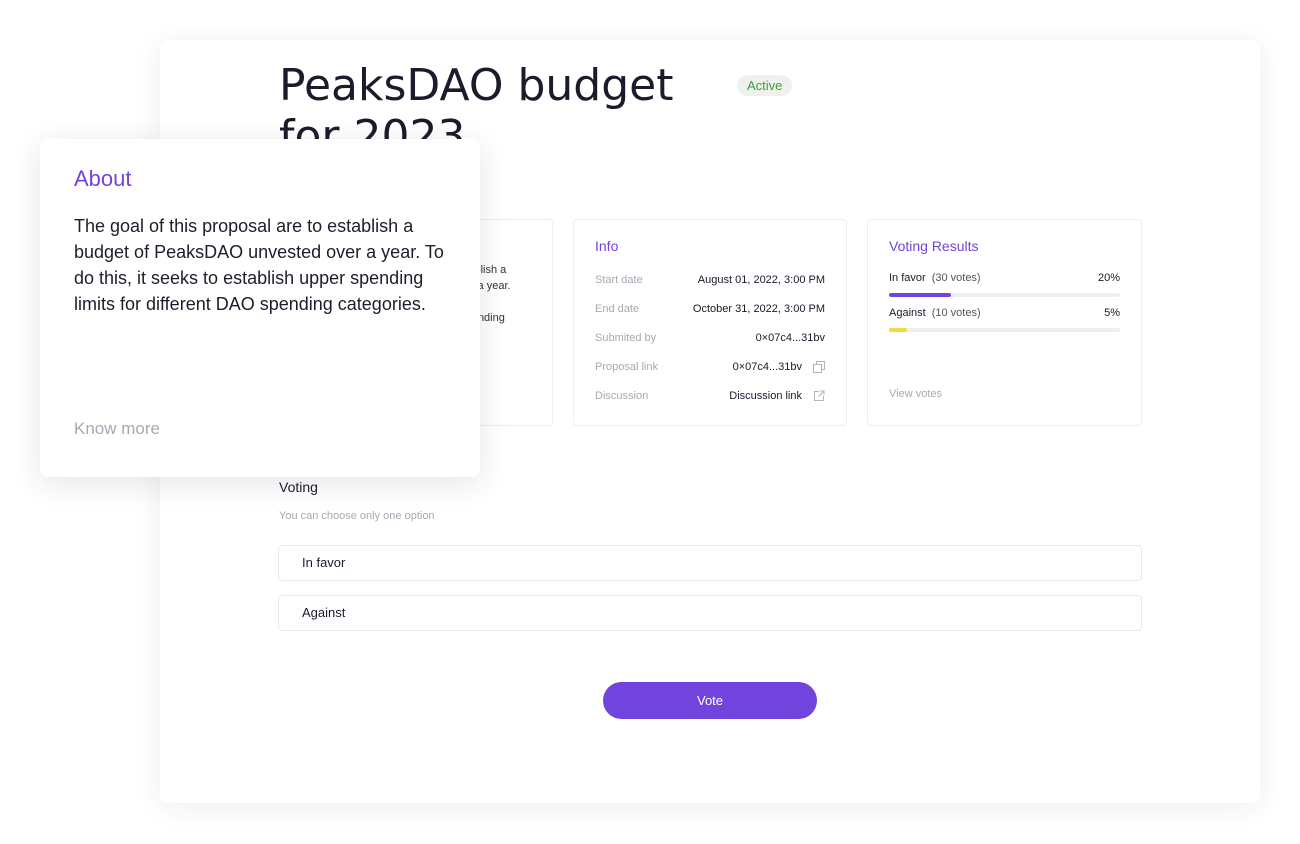 This screenshot has height=844, width=1300. I want to click on info-row-proposal-link: Proposal link 0×07c4...31bv, so click(710, 367).